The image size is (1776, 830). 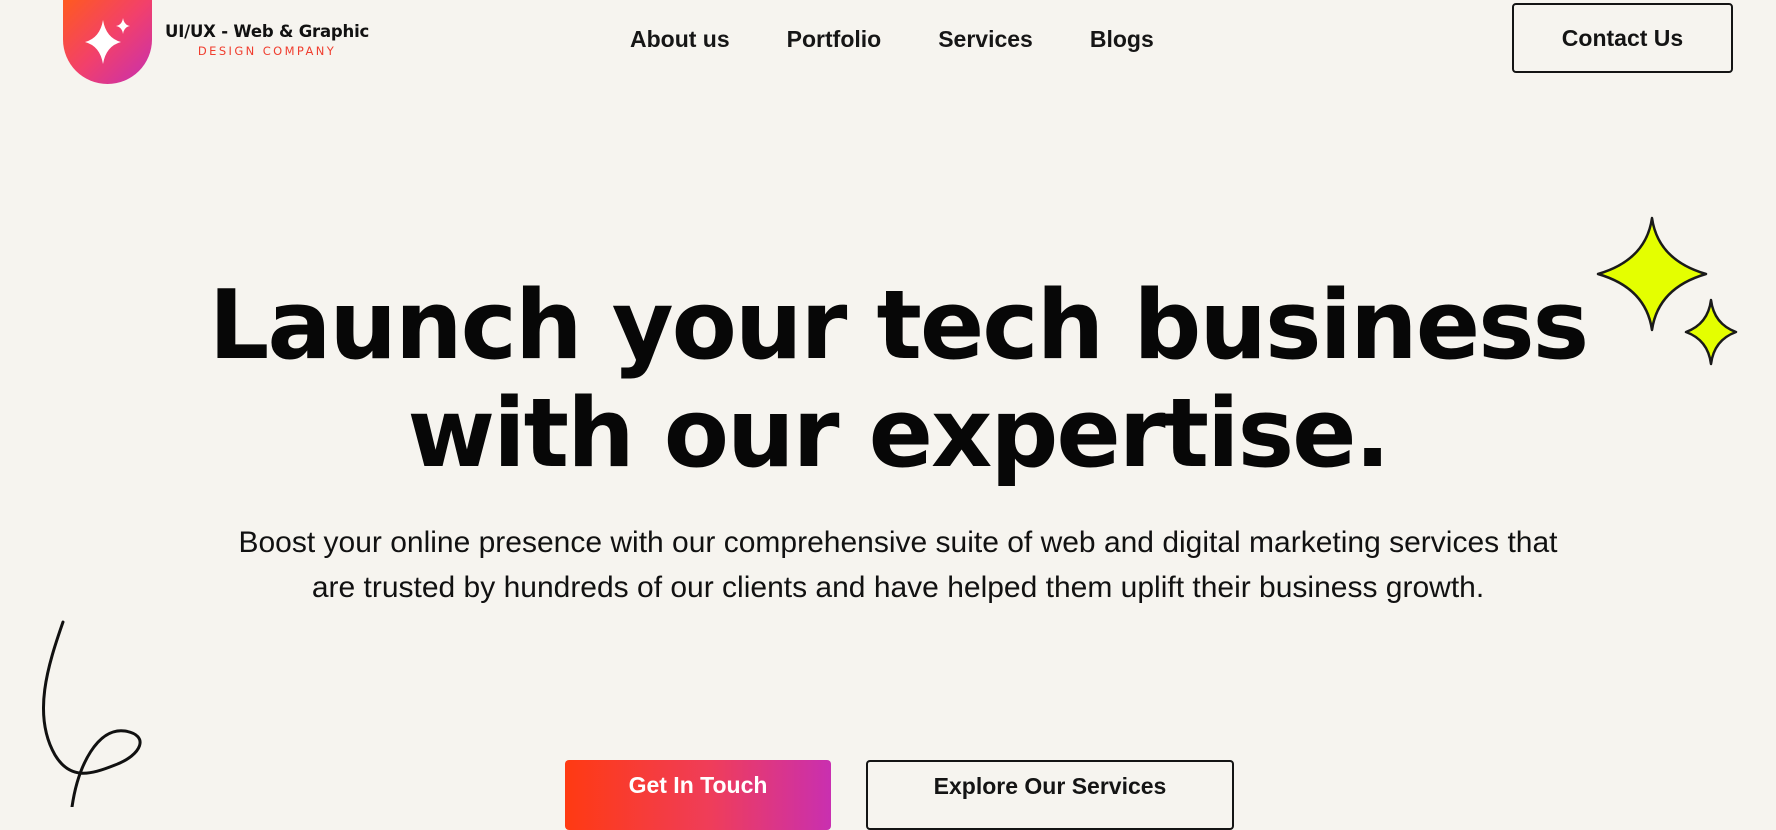 I want to click on hero-title-line-1: Launch your tech business, so click(x=898, y=326).